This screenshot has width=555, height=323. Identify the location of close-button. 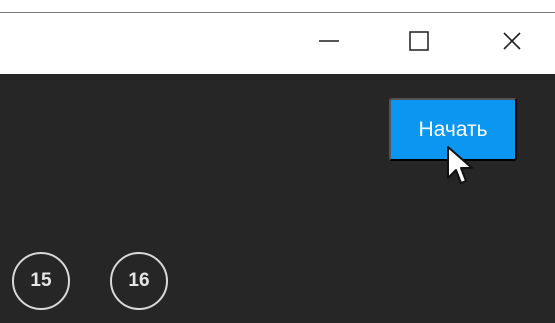
(512, 43).